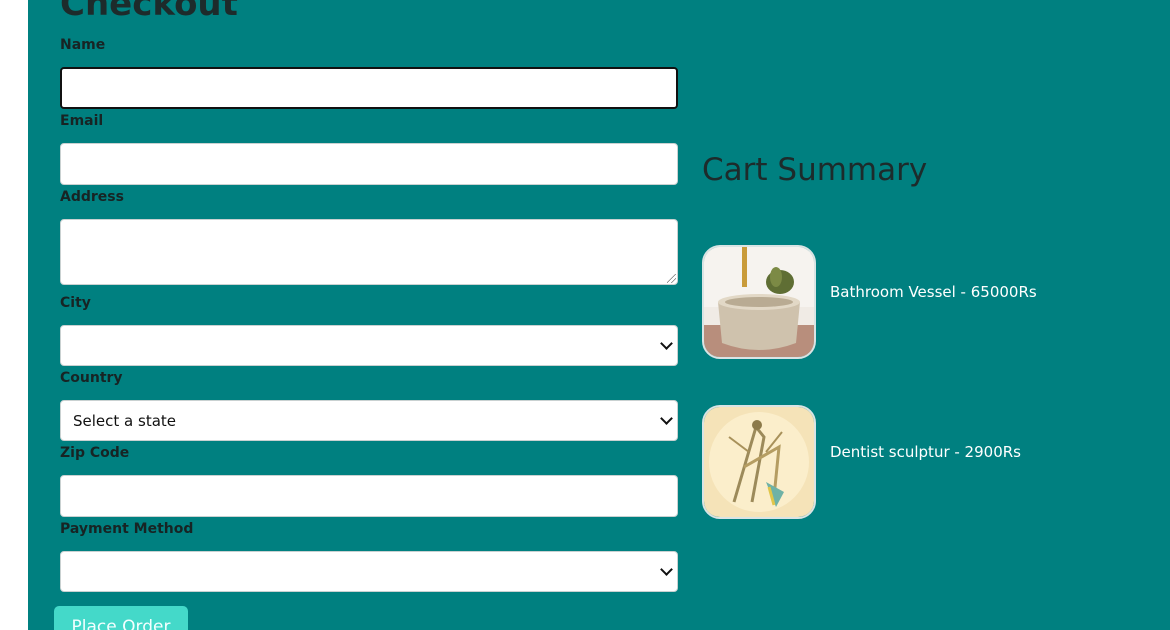  I want to click on address-label: Address, so click(92, 197).